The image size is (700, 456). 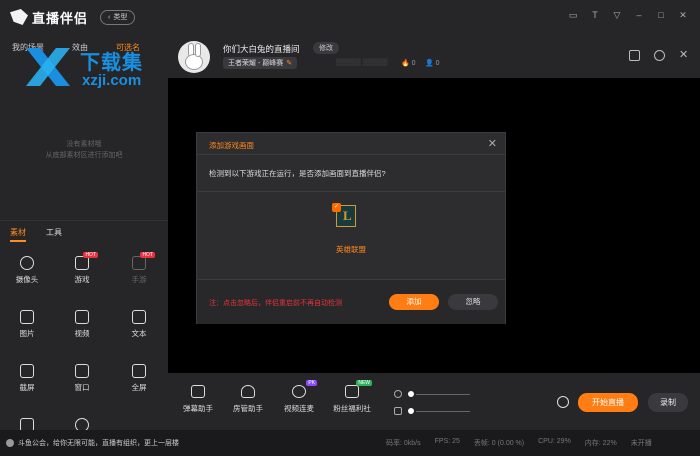 What do you see at coordinates (398, 394) in the screenshot?
I see `microphone-icon` at bounding box center [398, 394].